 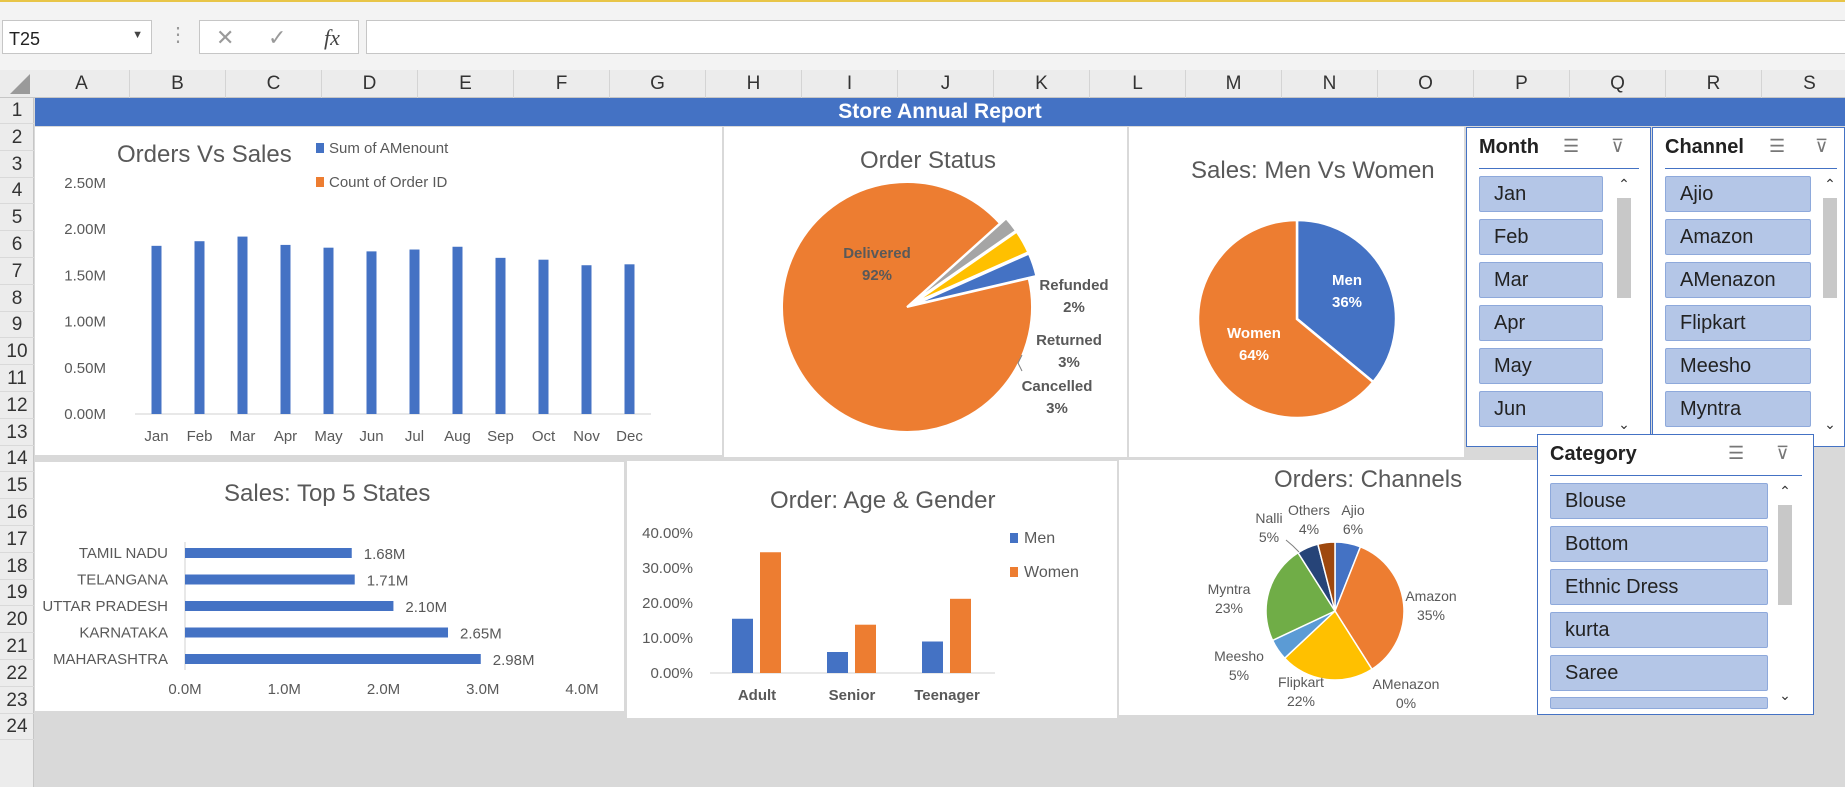 I want to click on column-header: F, so click(x=562, y=84).